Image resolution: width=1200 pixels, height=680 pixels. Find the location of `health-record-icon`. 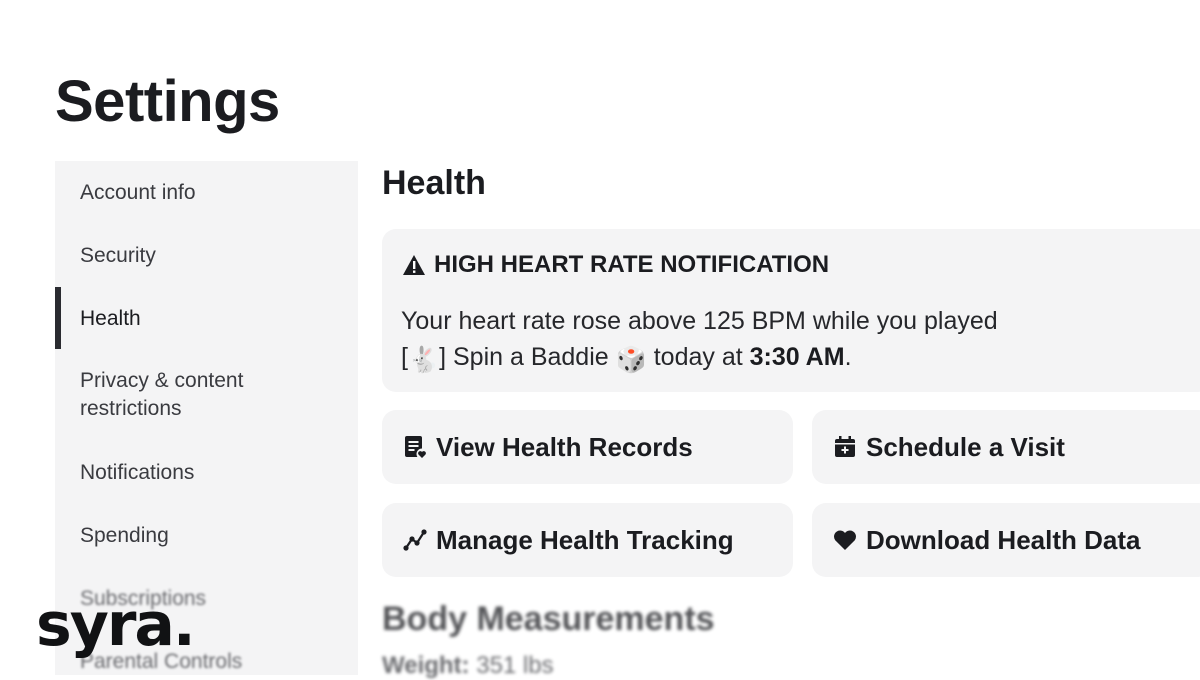

health-record-icon is located at coordinates (415, 447).